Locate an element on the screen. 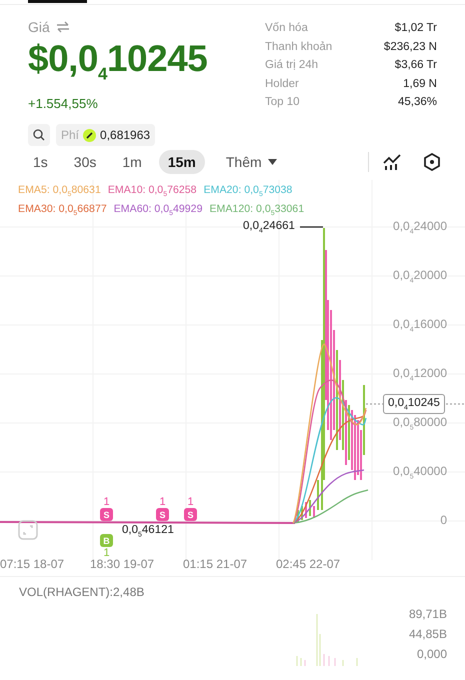  x-axis-label: 01:15 21-07 is located at coordinates (215, 564).